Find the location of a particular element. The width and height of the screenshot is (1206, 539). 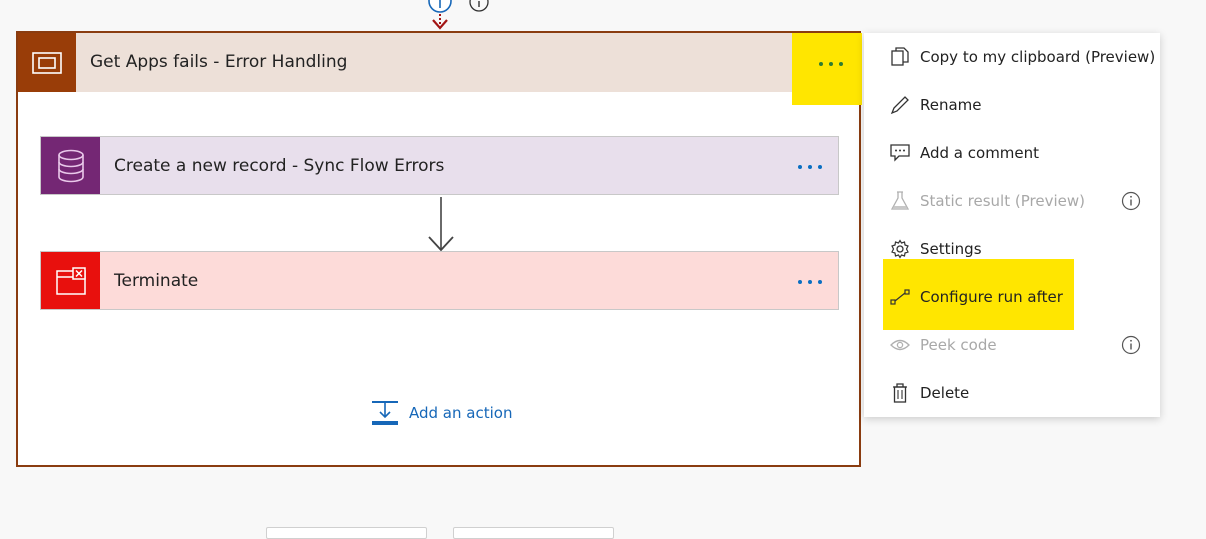

add-action-button: Add an action is located at coordinates (441, 413).